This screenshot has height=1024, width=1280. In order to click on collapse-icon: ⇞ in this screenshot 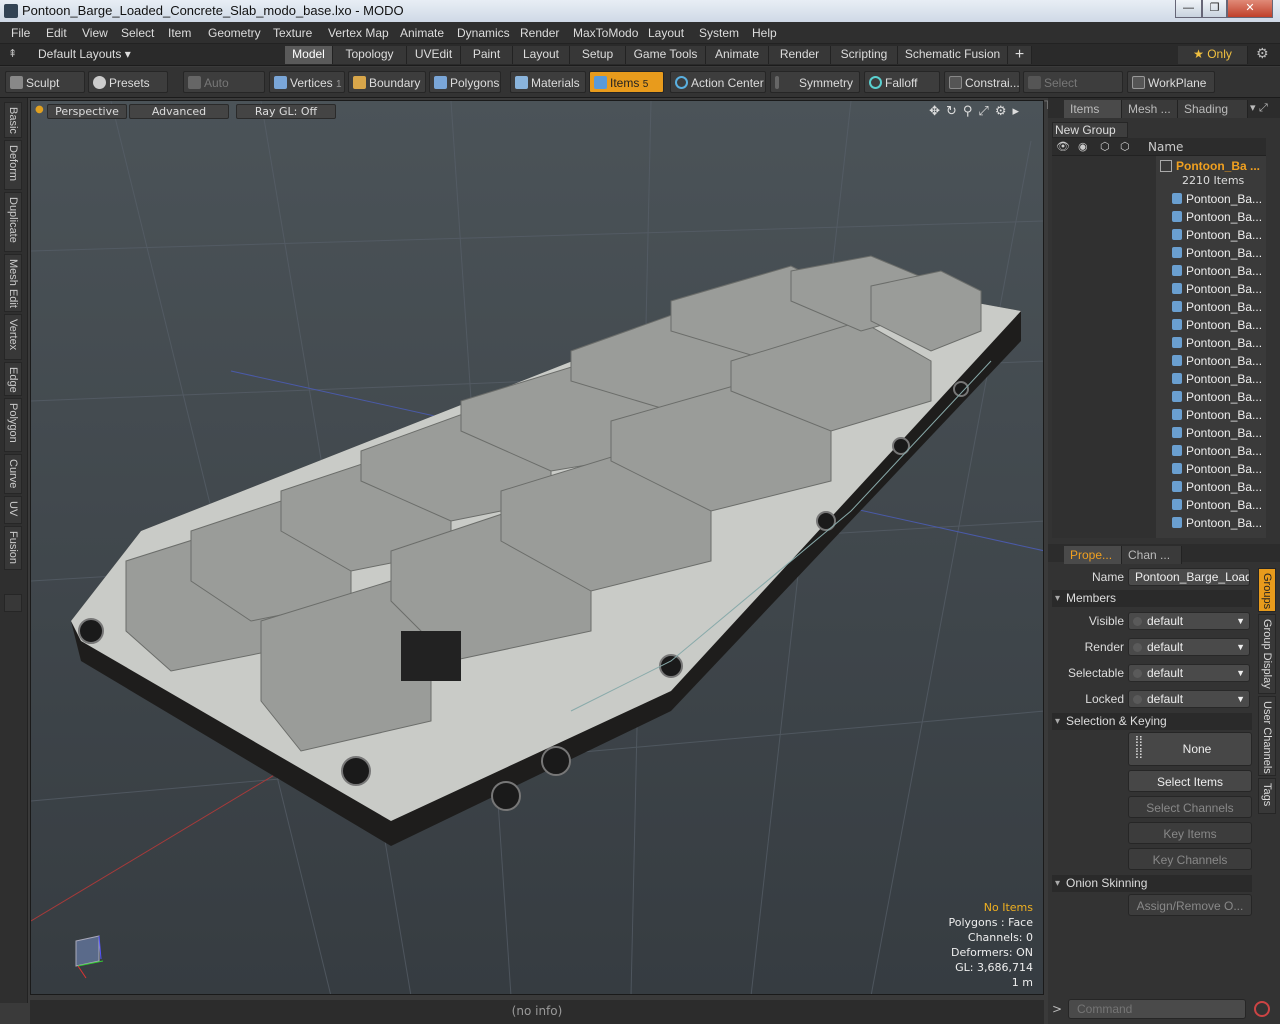, I will do `click(12, 53)`.